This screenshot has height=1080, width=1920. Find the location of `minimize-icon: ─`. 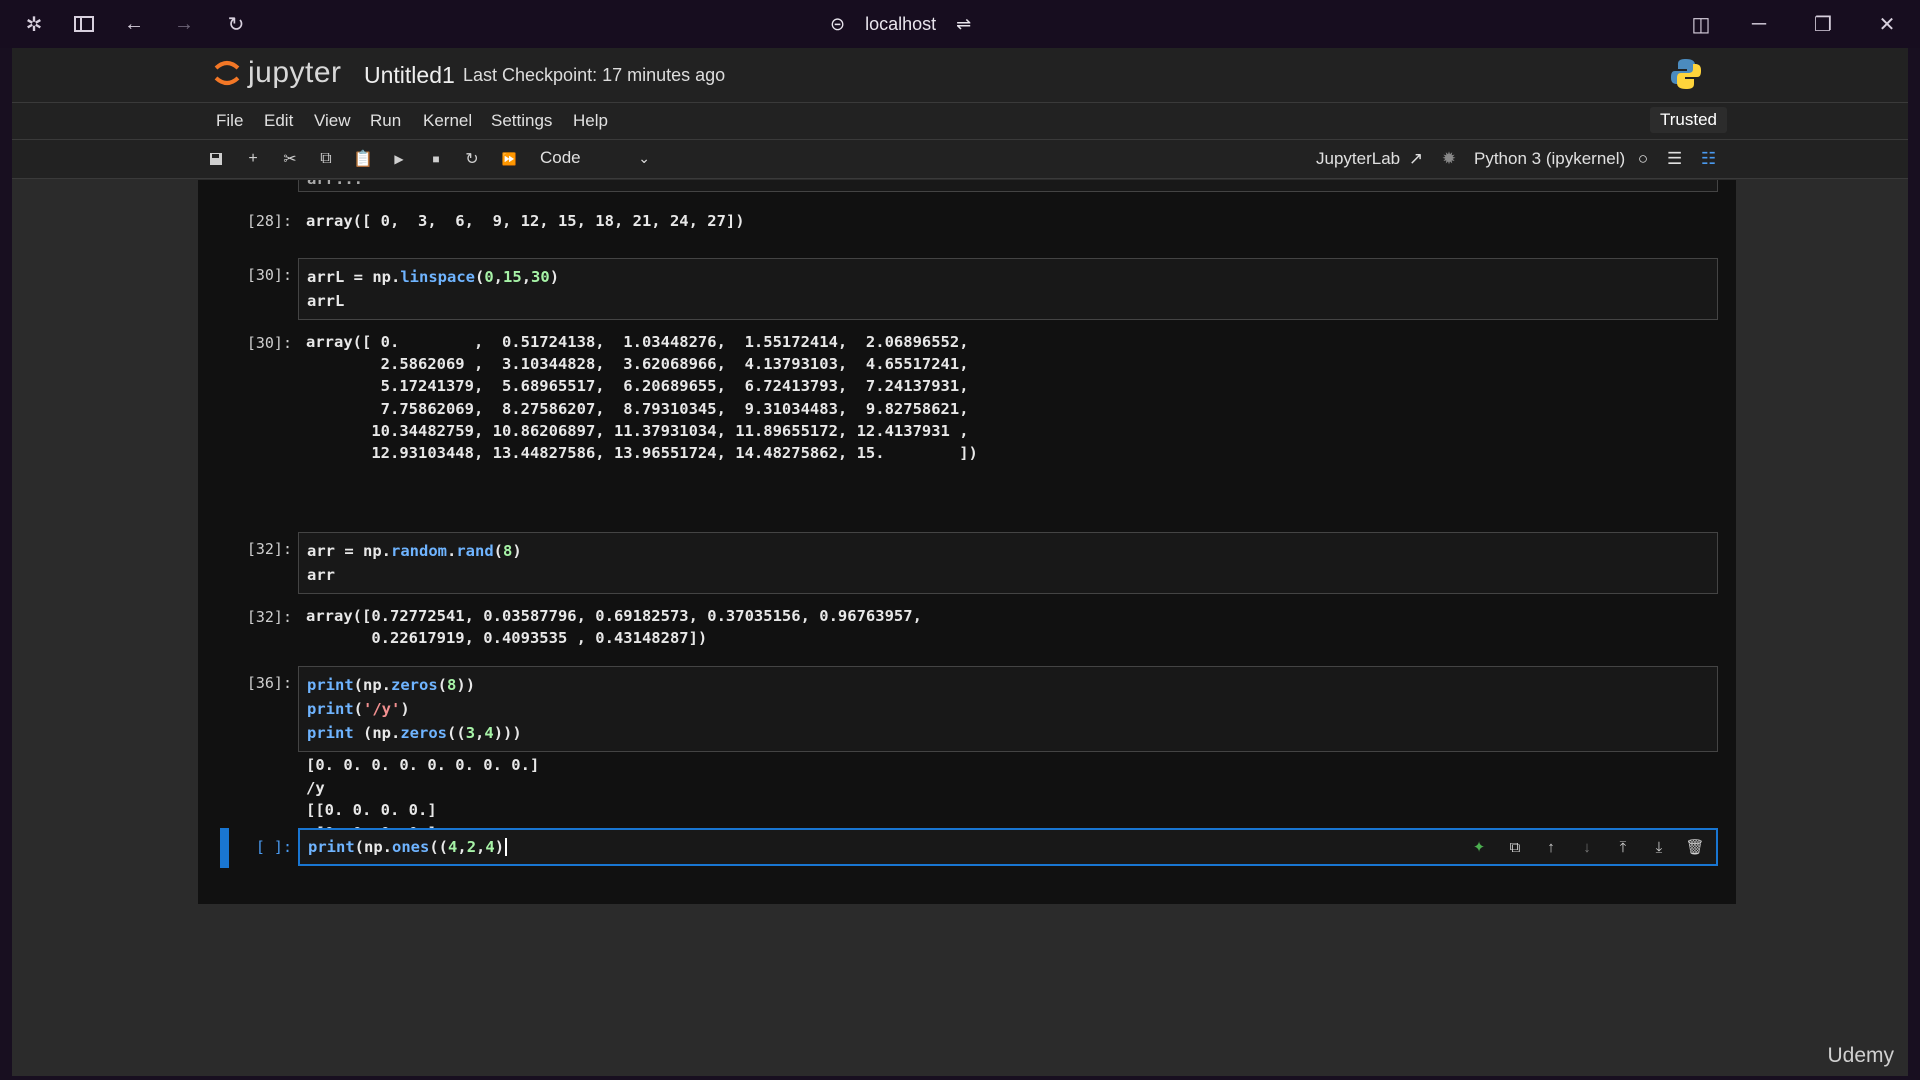

minimize-icon: ─ is located at coordinates (1759, 24).